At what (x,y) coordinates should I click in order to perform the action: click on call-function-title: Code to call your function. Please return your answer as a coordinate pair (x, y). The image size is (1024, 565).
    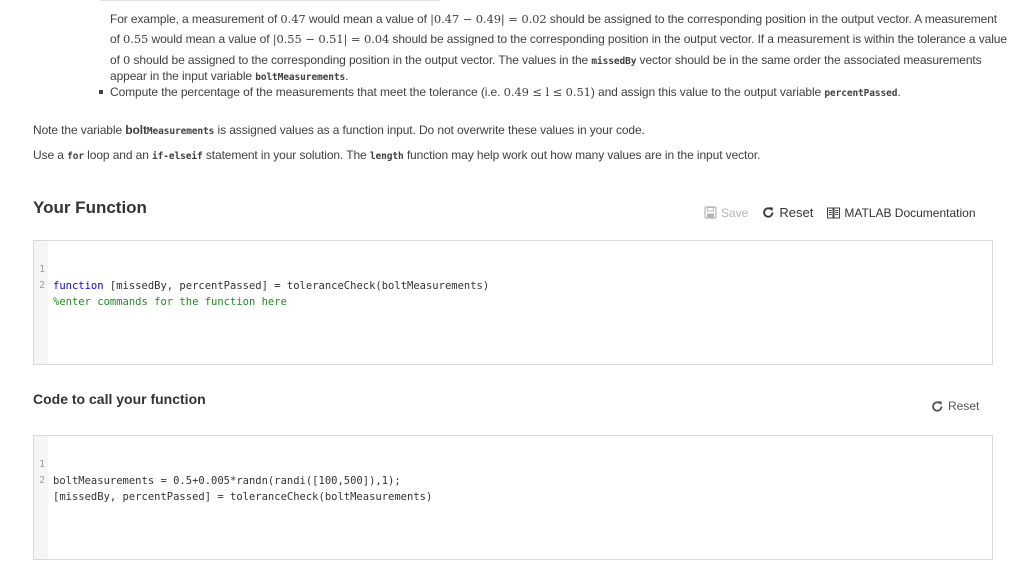
    Looking at the image, I should click on (119, 399).